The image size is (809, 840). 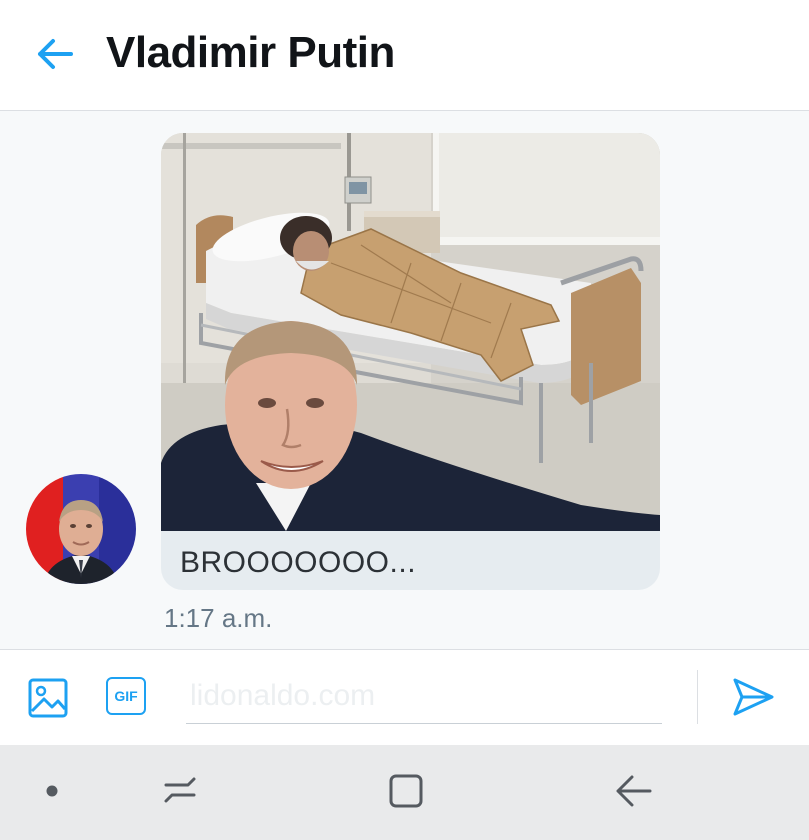 I want to click on nav-back-button, so click(x=634, y=791).